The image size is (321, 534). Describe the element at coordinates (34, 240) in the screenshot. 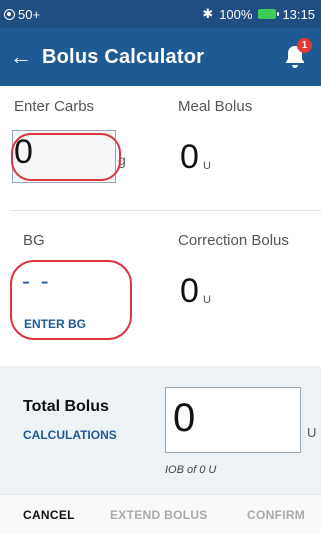

I see `bg-label: BG` at that location.